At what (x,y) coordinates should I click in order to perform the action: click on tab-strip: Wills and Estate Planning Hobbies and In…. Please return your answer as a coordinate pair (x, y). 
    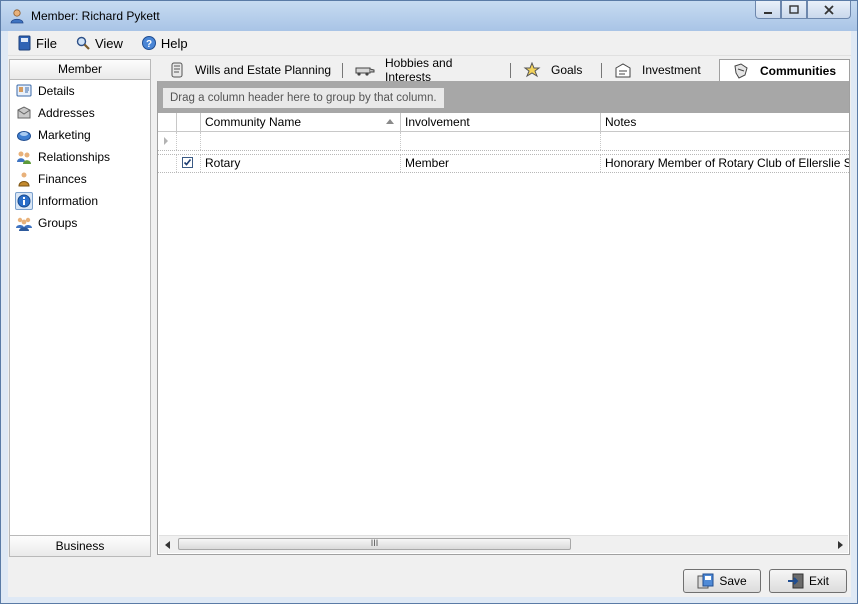
    Looking at the image, I should click on (503, 70).